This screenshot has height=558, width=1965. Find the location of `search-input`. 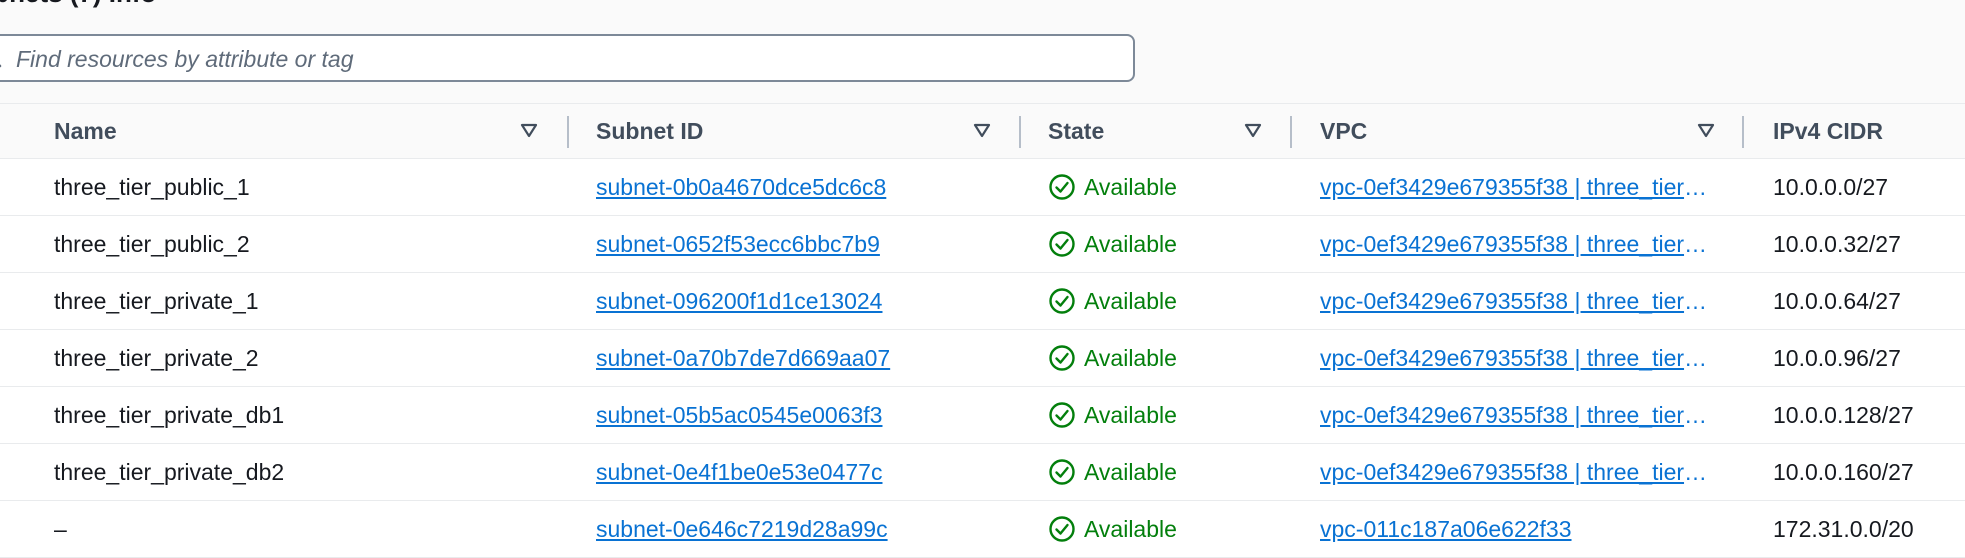

search-input is located at coordinates (566, 59).